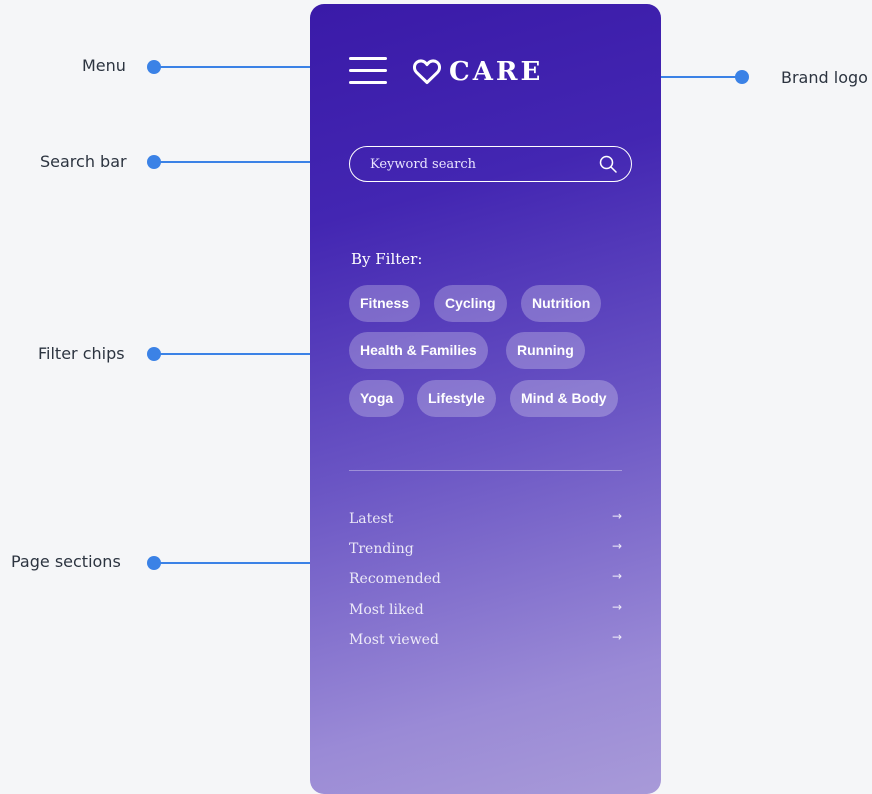 The width and height of the screenshot is (872, 794). I want to click on filter-chip-running: Running, so click(545, 350).